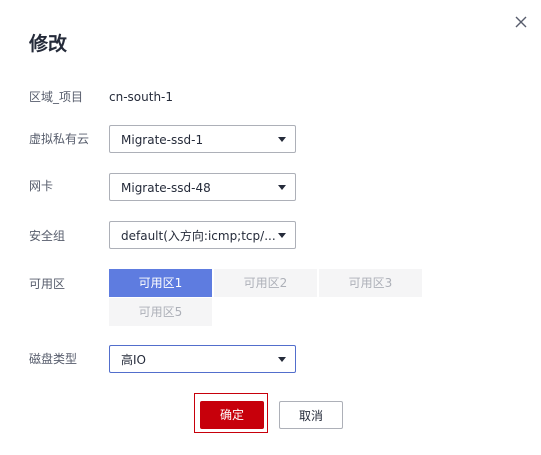 This screenshot has height=455, width=541. Describe the element at coordinates (47, 284) in the screenshot. I see `az-label: 可用区` at that location.